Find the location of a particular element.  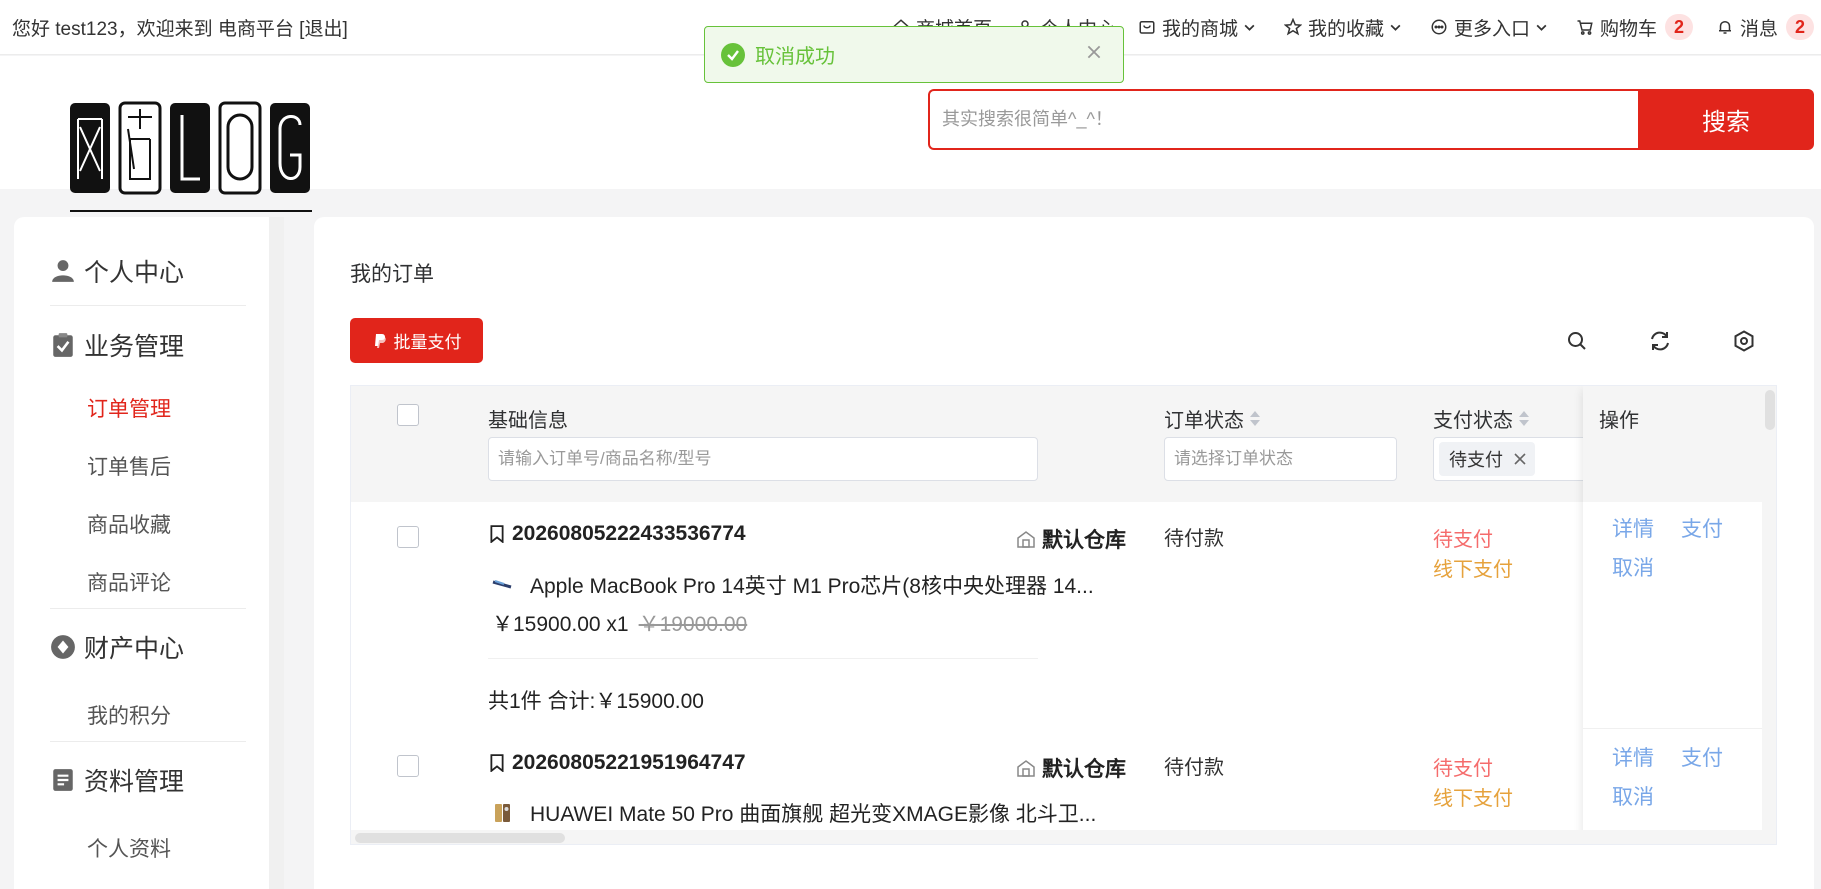

clipboard-check-icon is located at coordinates (63, 345).